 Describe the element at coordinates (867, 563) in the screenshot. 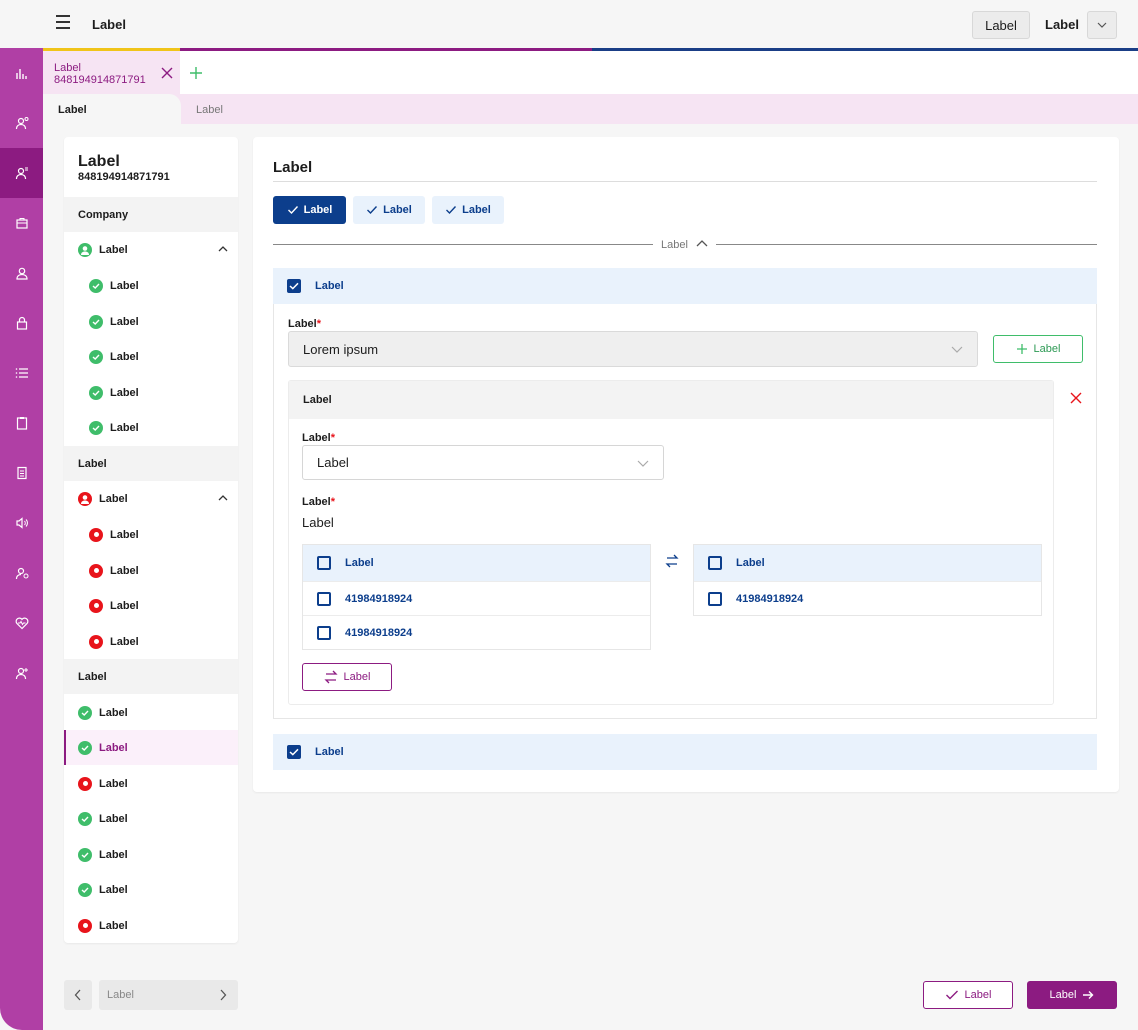

I see `selected-list-header: Label` at that location.